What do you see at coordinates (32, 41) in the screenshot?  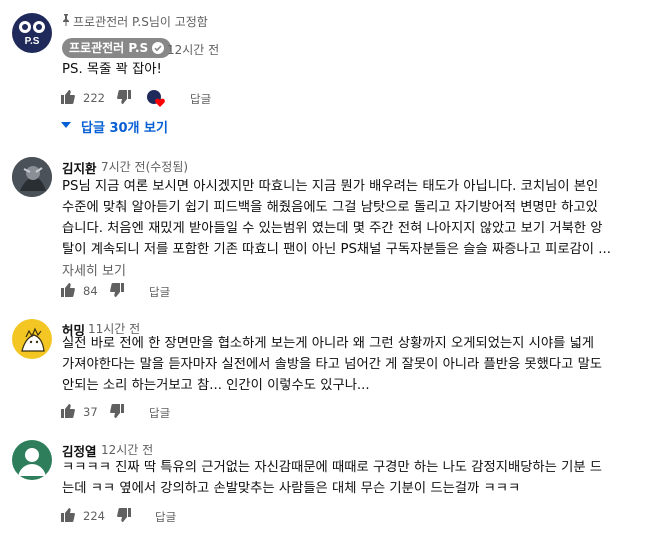 I see `avatar-text: P.S` at bounding box center [32, 41].